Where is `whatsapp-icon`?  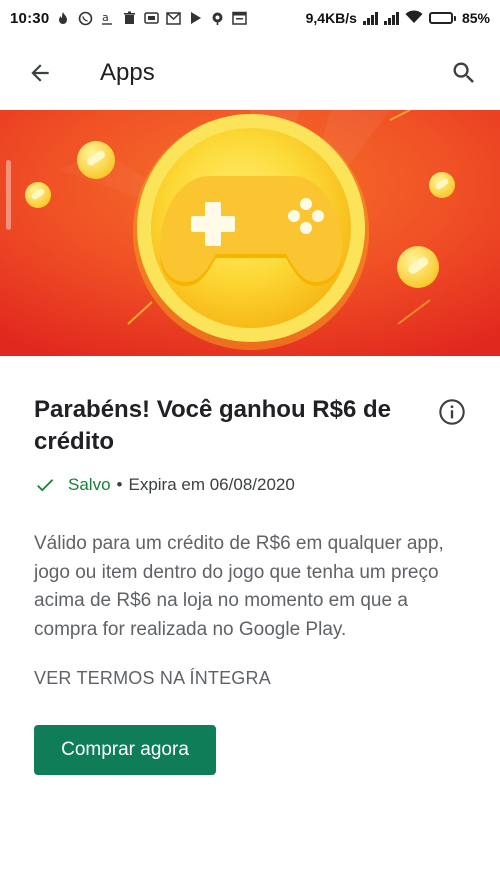
whatsapp-icon is located at coordinates (85, 18).